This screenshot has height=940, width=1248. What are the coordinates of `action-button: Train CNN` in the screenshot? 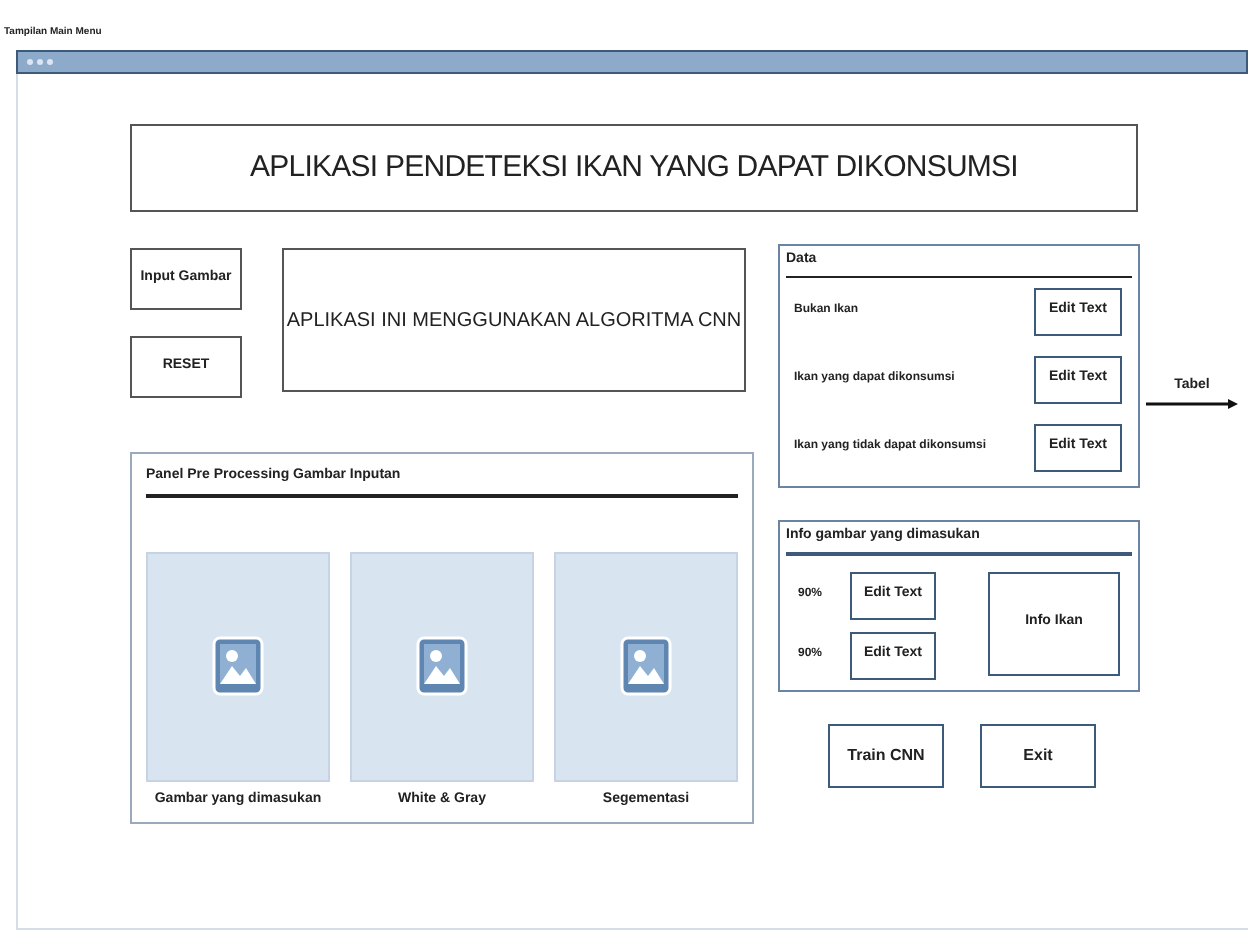 It's located at (886, 756).